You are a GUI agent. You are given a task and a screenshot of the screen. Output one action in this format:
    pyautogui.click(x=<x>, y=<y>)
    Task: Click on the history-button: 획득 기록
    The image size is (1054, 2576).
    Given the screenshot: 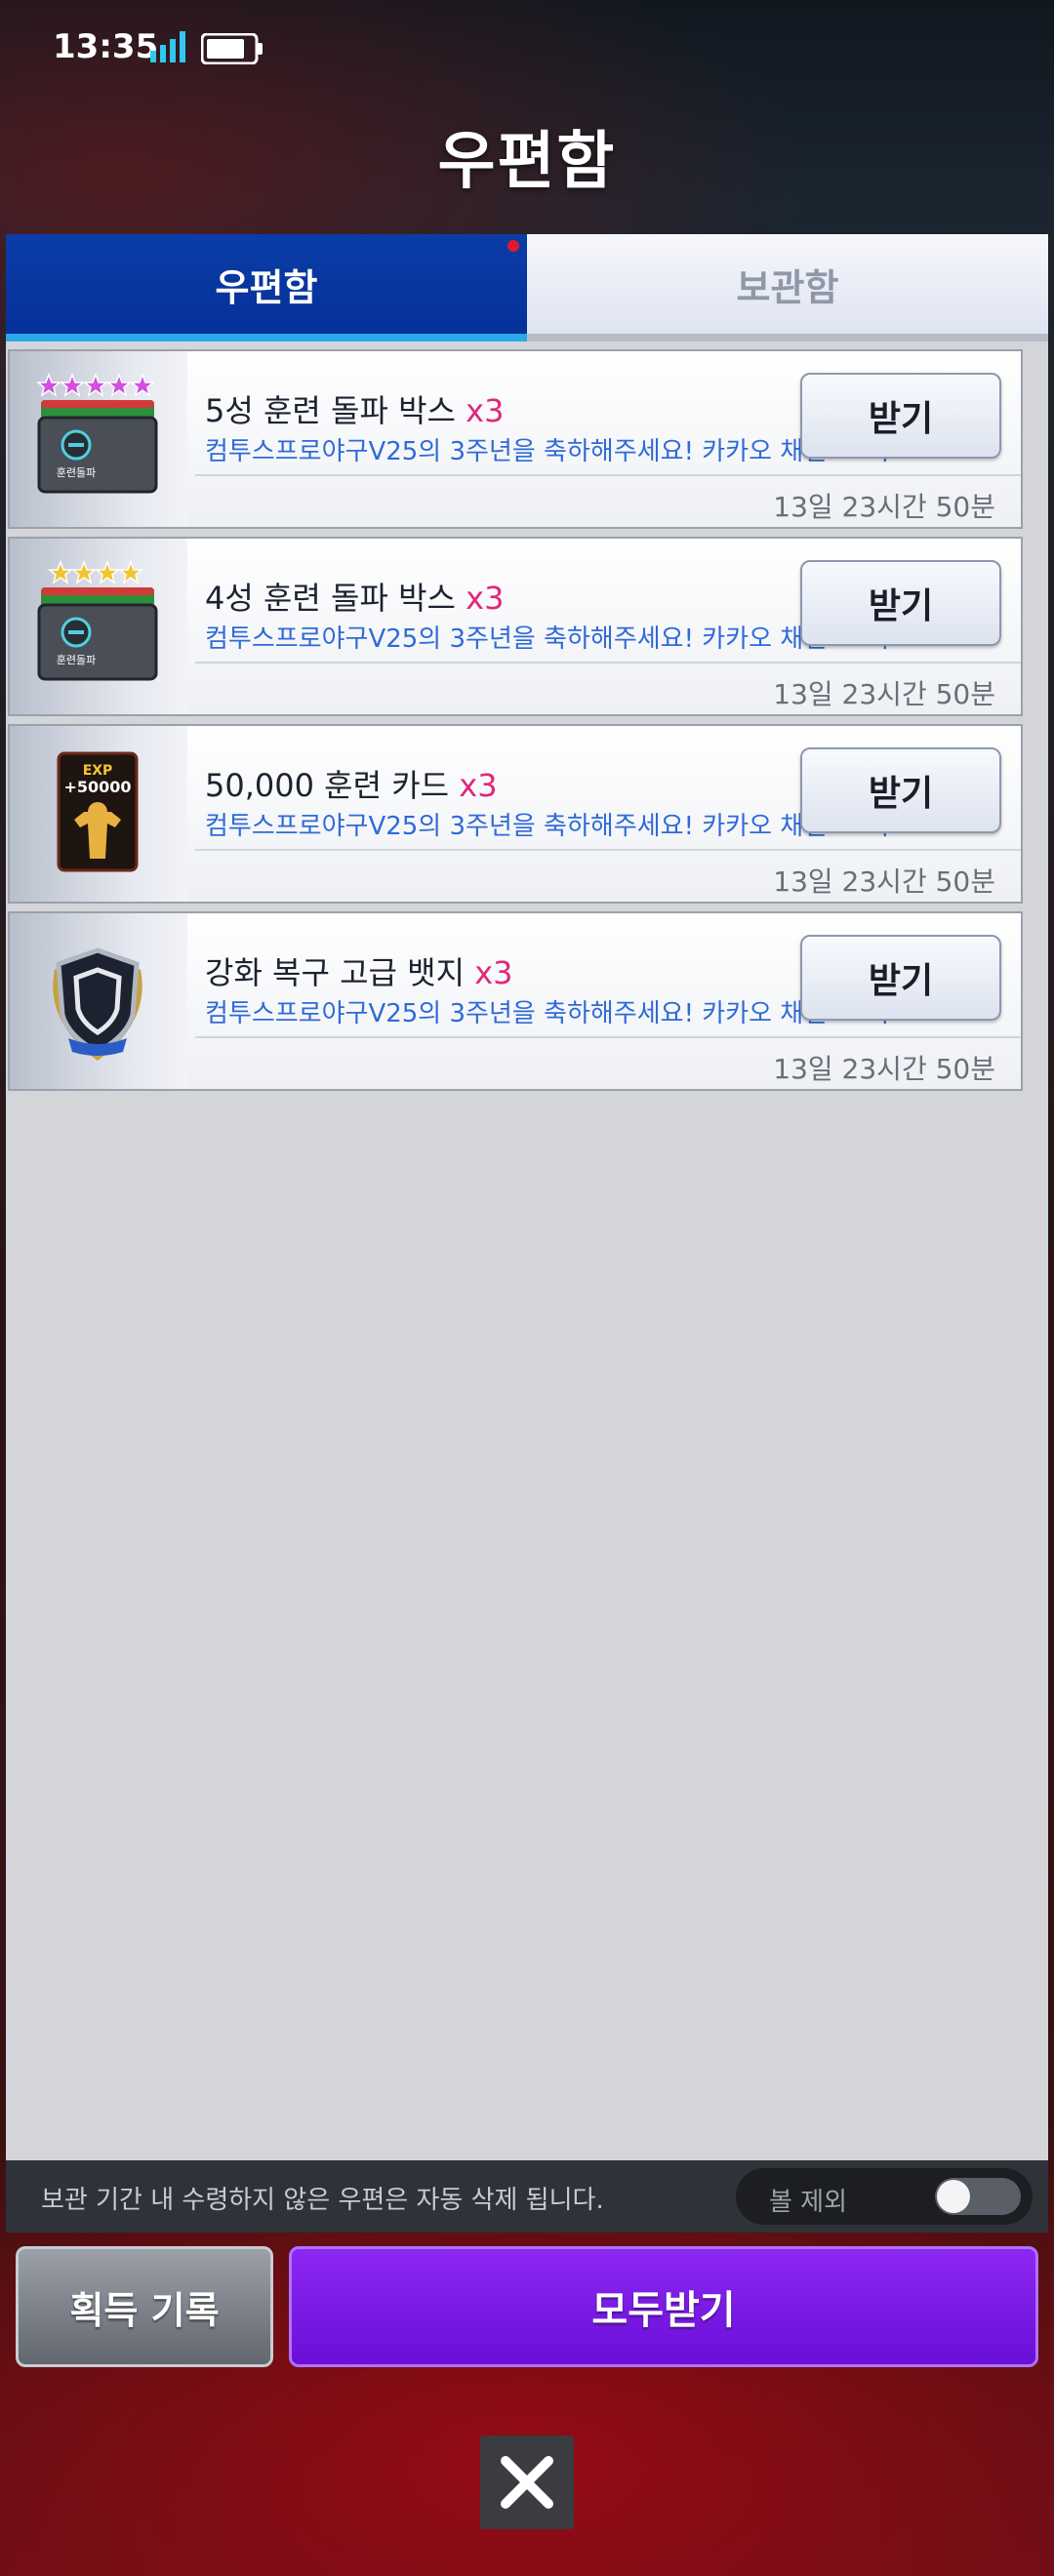 What is the action you would take?
    pyautogui.click(x=144, y=2306)
    